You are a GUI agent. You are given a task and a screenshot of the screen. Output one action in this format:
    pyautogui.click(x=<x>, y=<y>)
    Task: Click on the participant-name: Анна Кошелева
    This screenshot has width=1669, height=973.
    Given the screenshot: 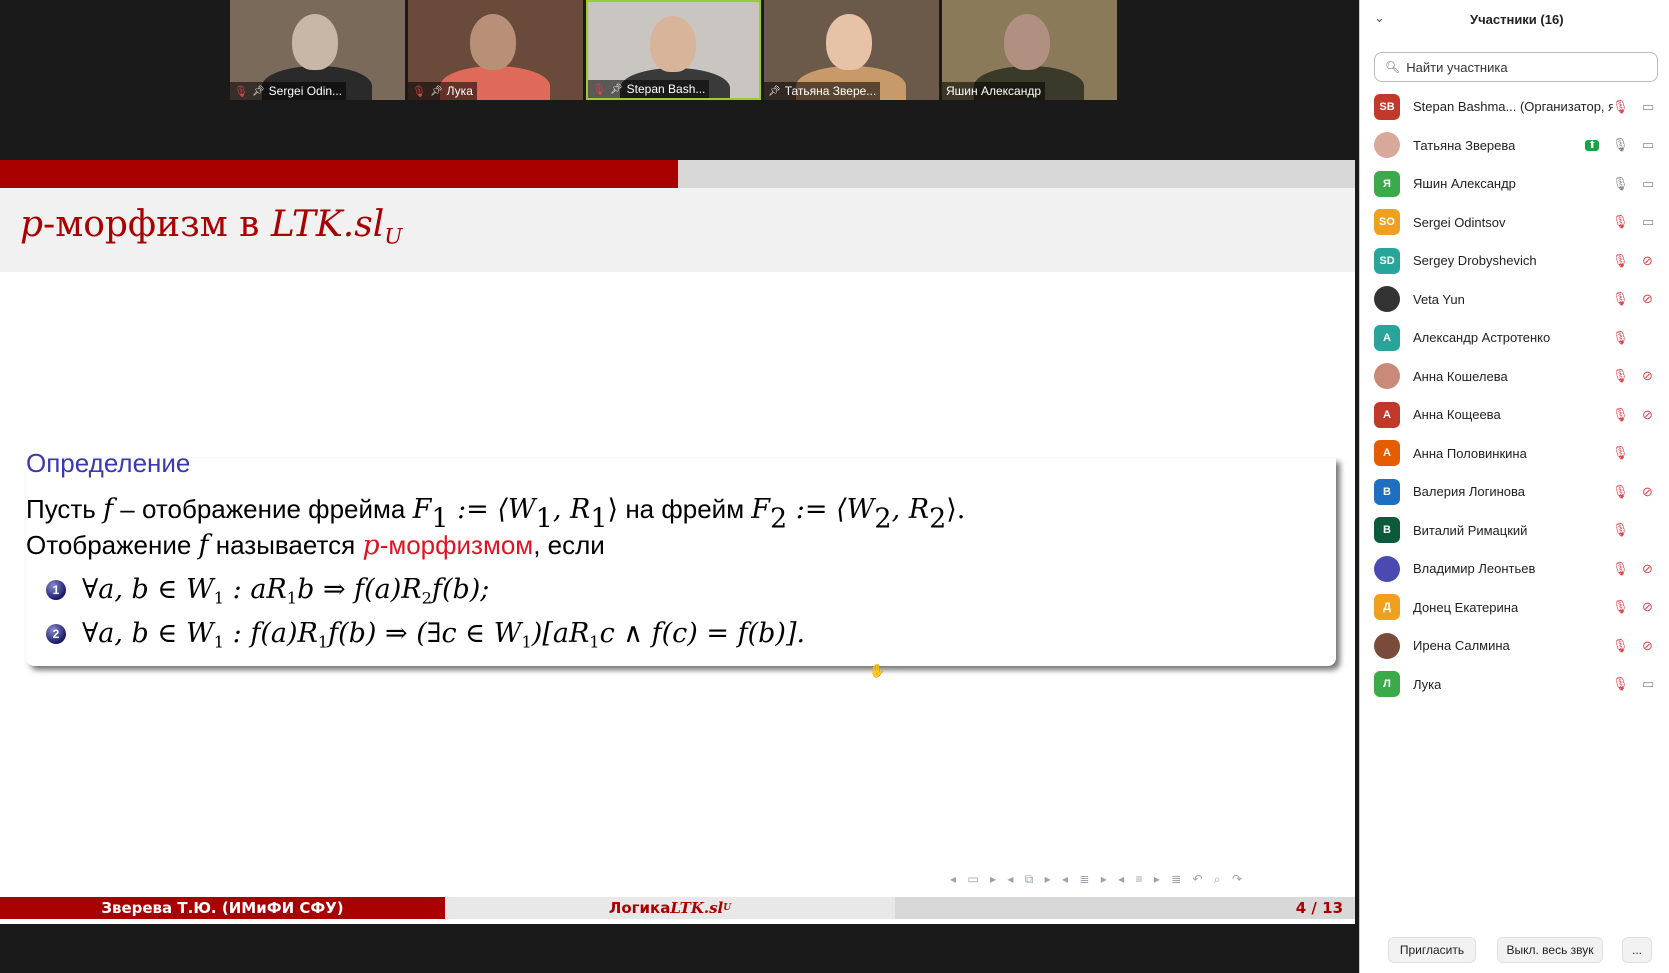 What is the action you would take?
    pyautogui.click(x=1460, y=376)
    